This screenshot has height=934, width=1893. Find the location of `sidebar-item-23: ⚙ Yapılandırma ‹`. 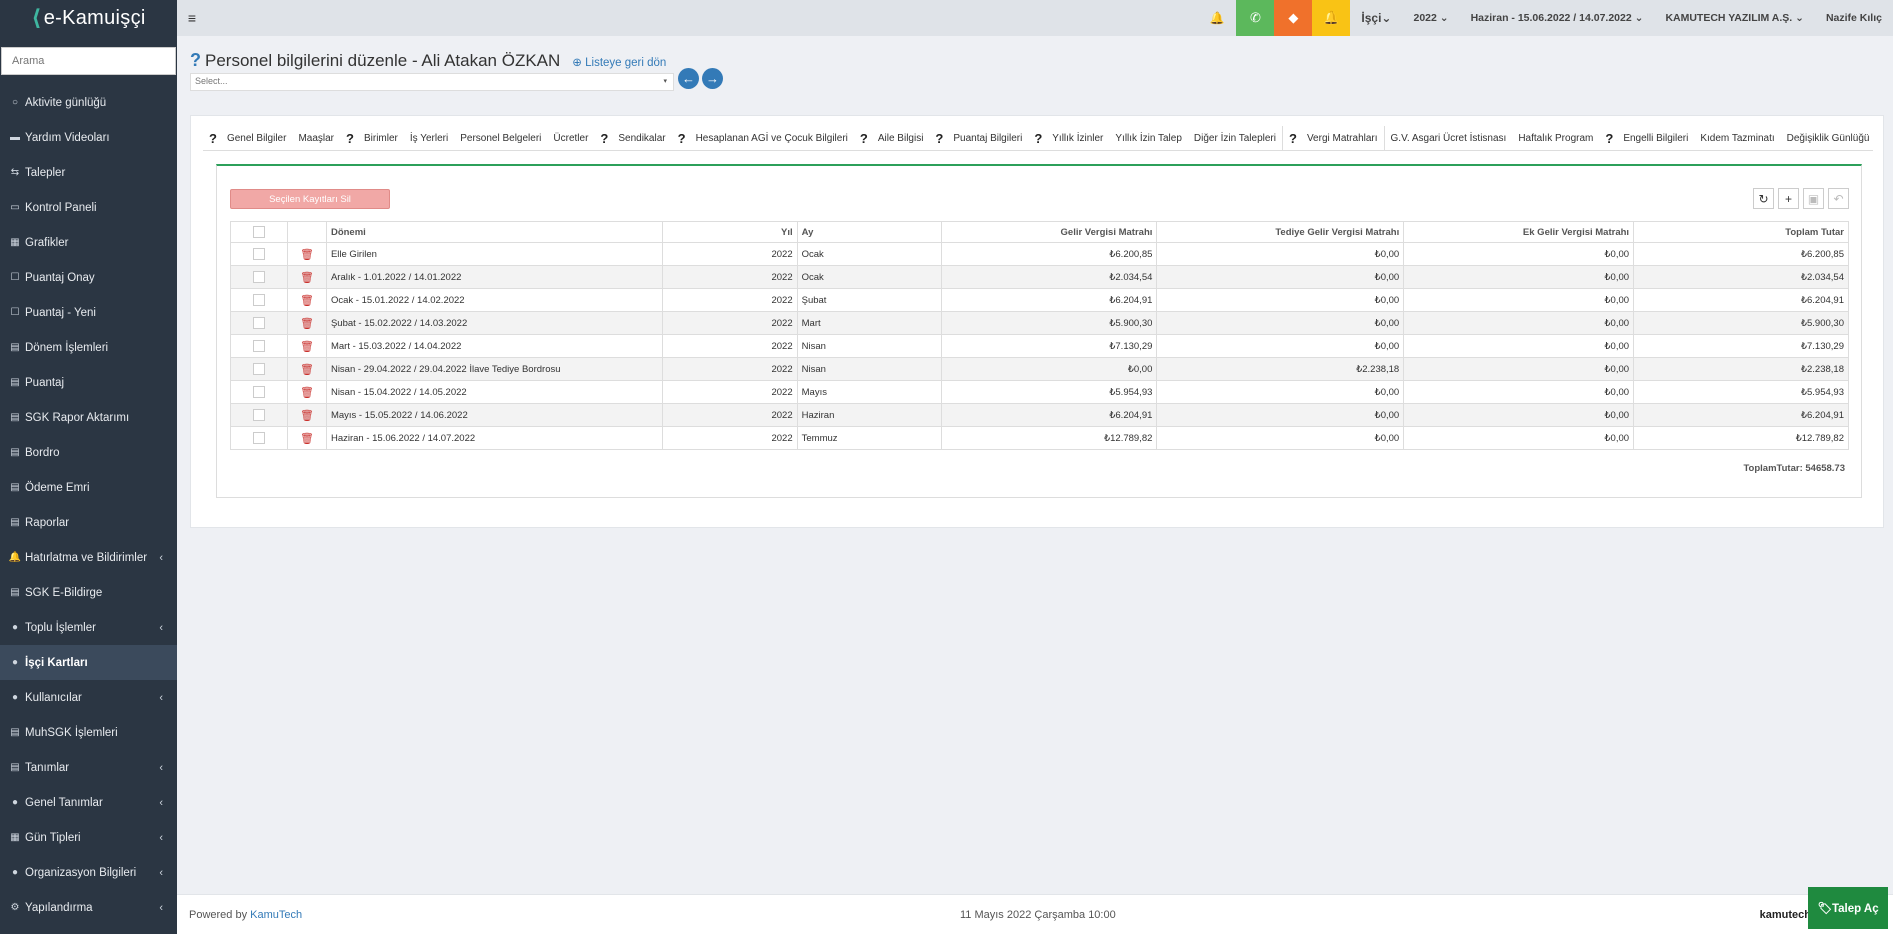

sidebar-item-23: ⚙ Yapılandırma ‹ is located at coordinates (88, 907).